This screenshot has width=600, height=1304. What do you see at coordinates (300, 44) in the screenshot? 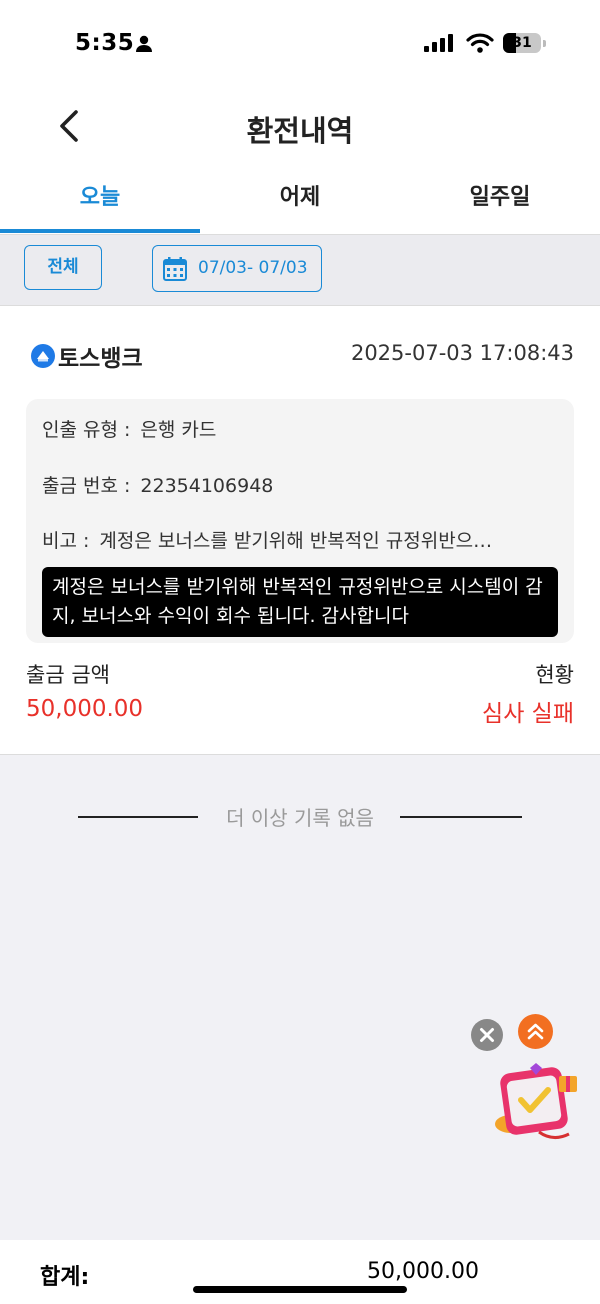
I see `status-bar: 5:35 31` at bounding box center [300, 44].